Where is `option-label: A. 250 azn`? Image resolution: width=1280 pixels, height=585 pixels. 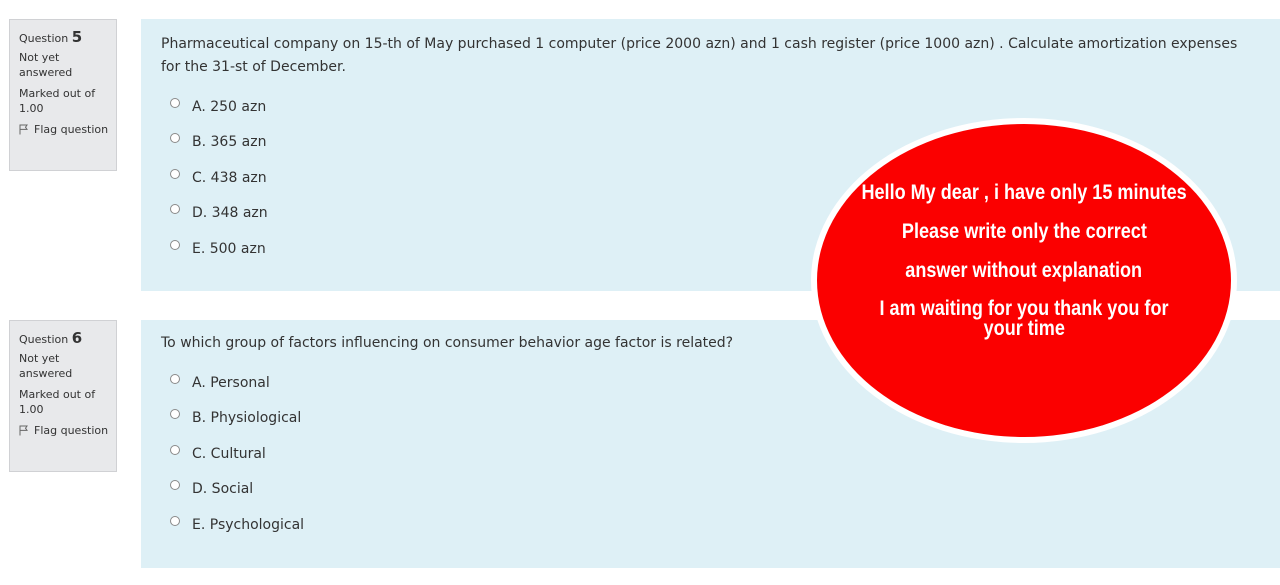
option-label: A. 250 azn is located at coordinates (229, 106).